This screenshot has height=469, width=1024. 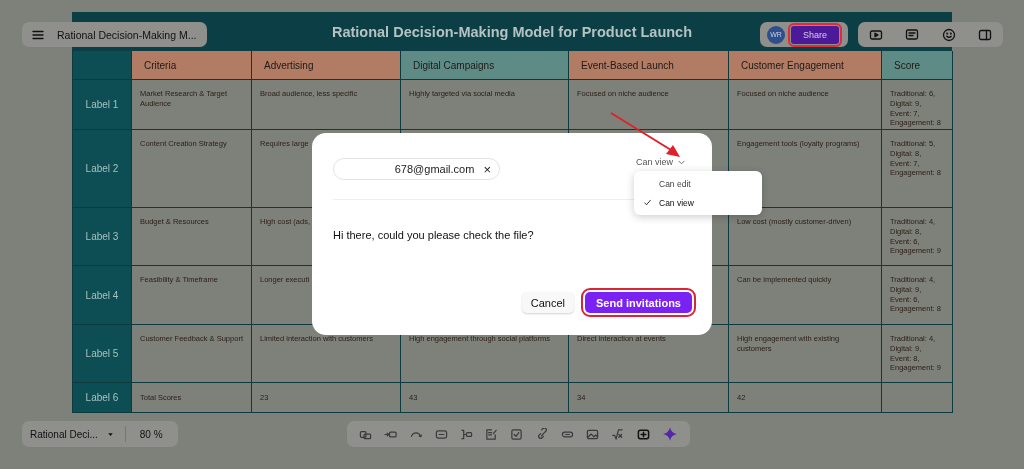 What do you see at coordinates (948, 34) in the screenshot?
I see `smiley-icon` at bounding box center [948, 34].